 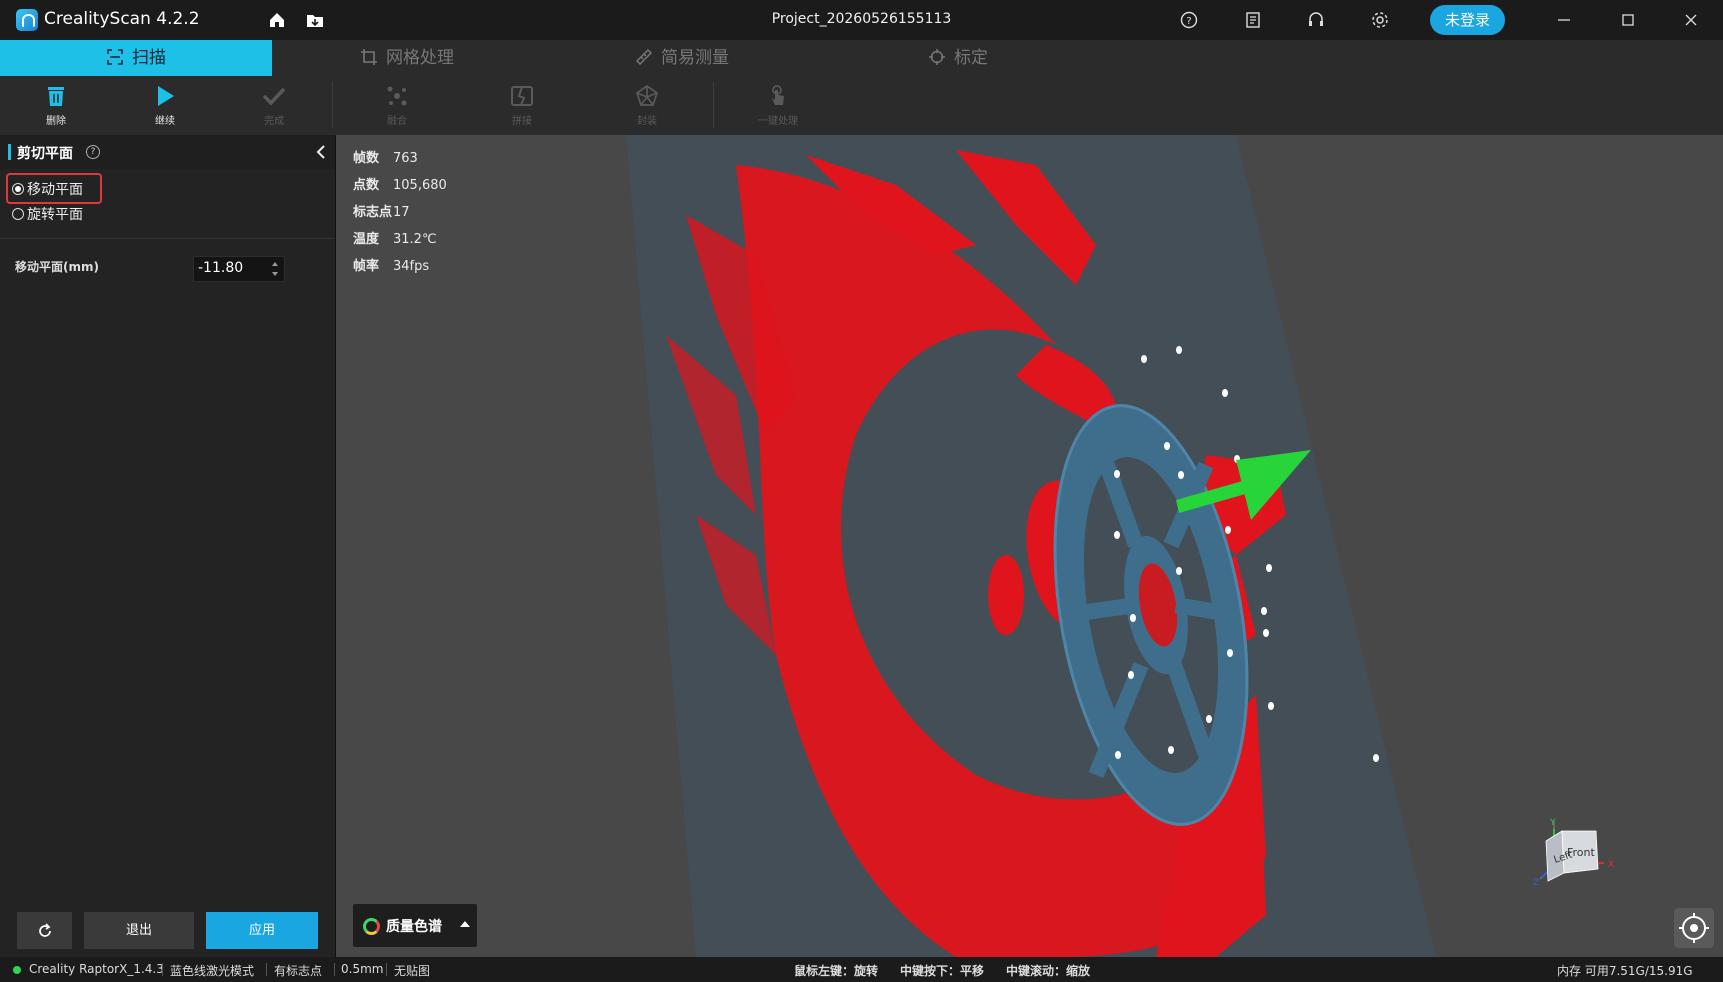 I want to click on settings-gear-icon, so click(x=1380, y=20).